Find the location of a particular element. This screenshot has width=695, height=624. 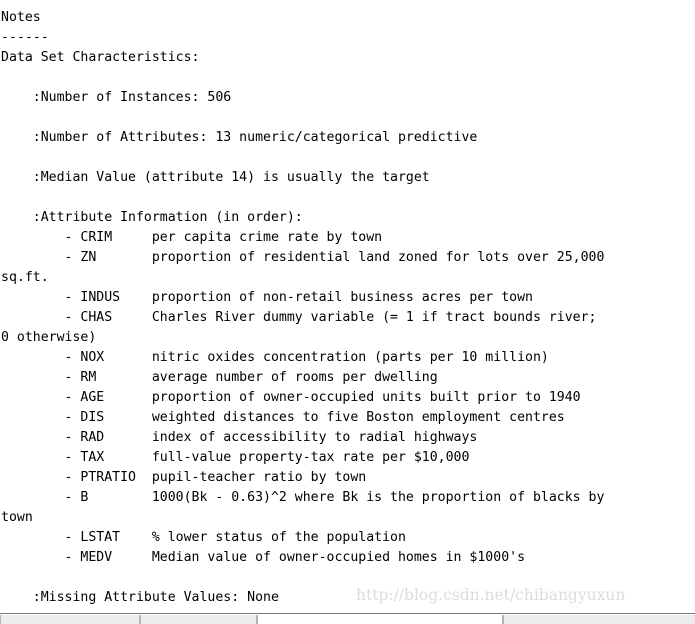

status-bar-divider is located at coordinates (347, 613).